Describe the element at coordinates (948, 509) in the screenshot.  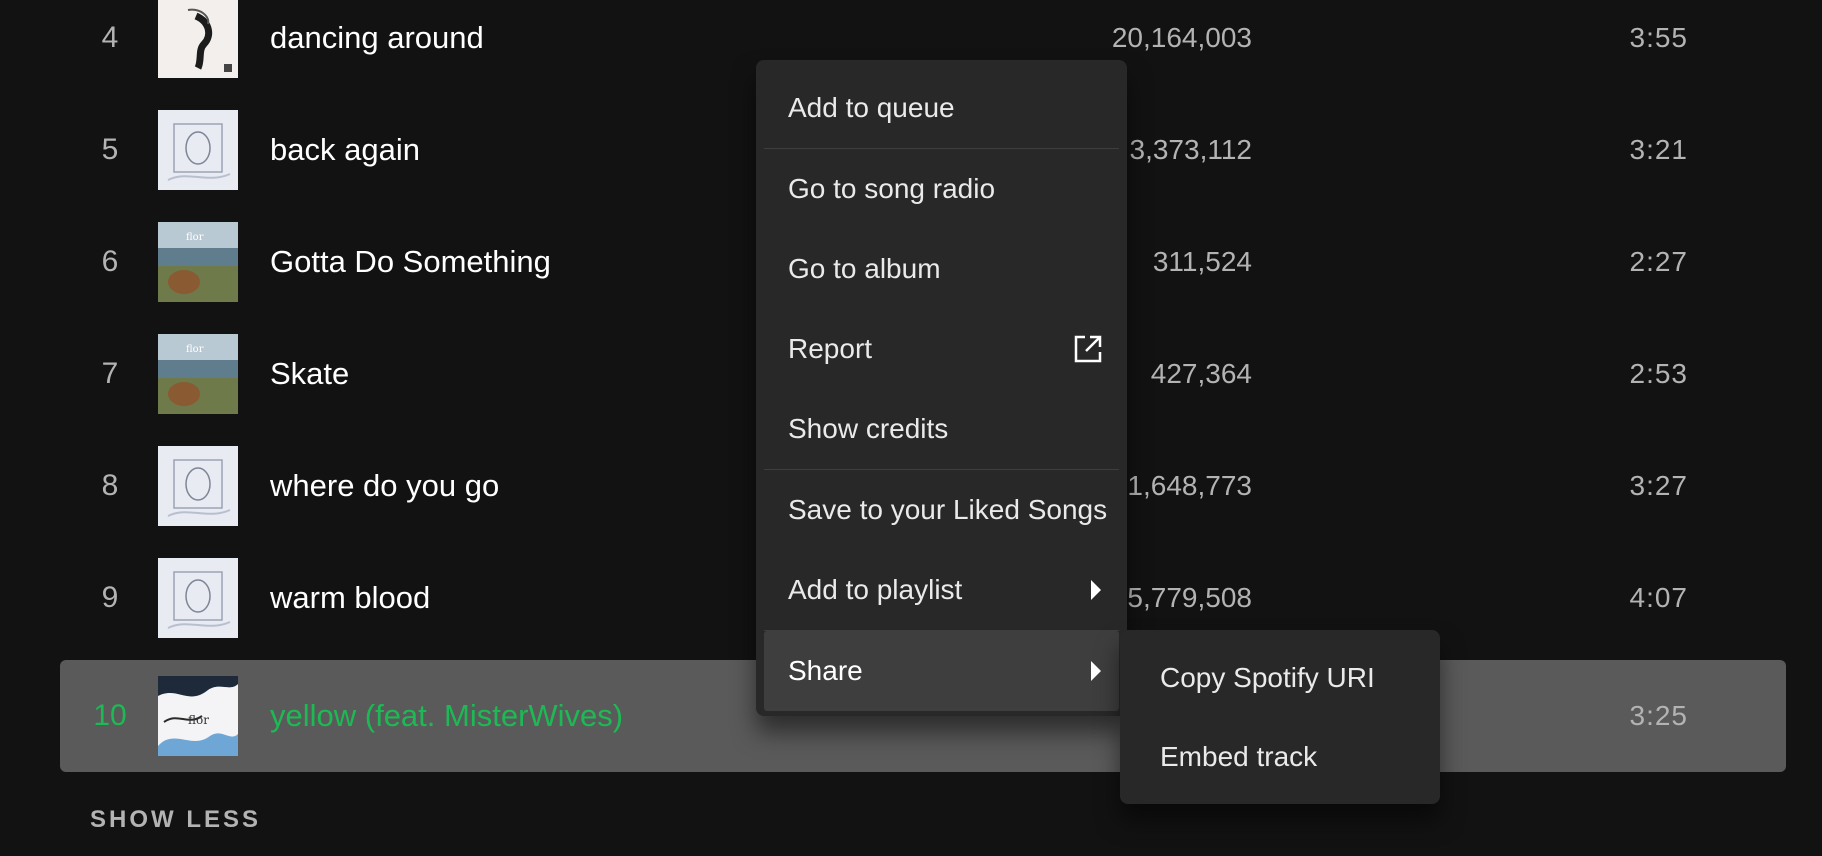
I see `menu-item-label: Save to your Liked Songs` at that location.